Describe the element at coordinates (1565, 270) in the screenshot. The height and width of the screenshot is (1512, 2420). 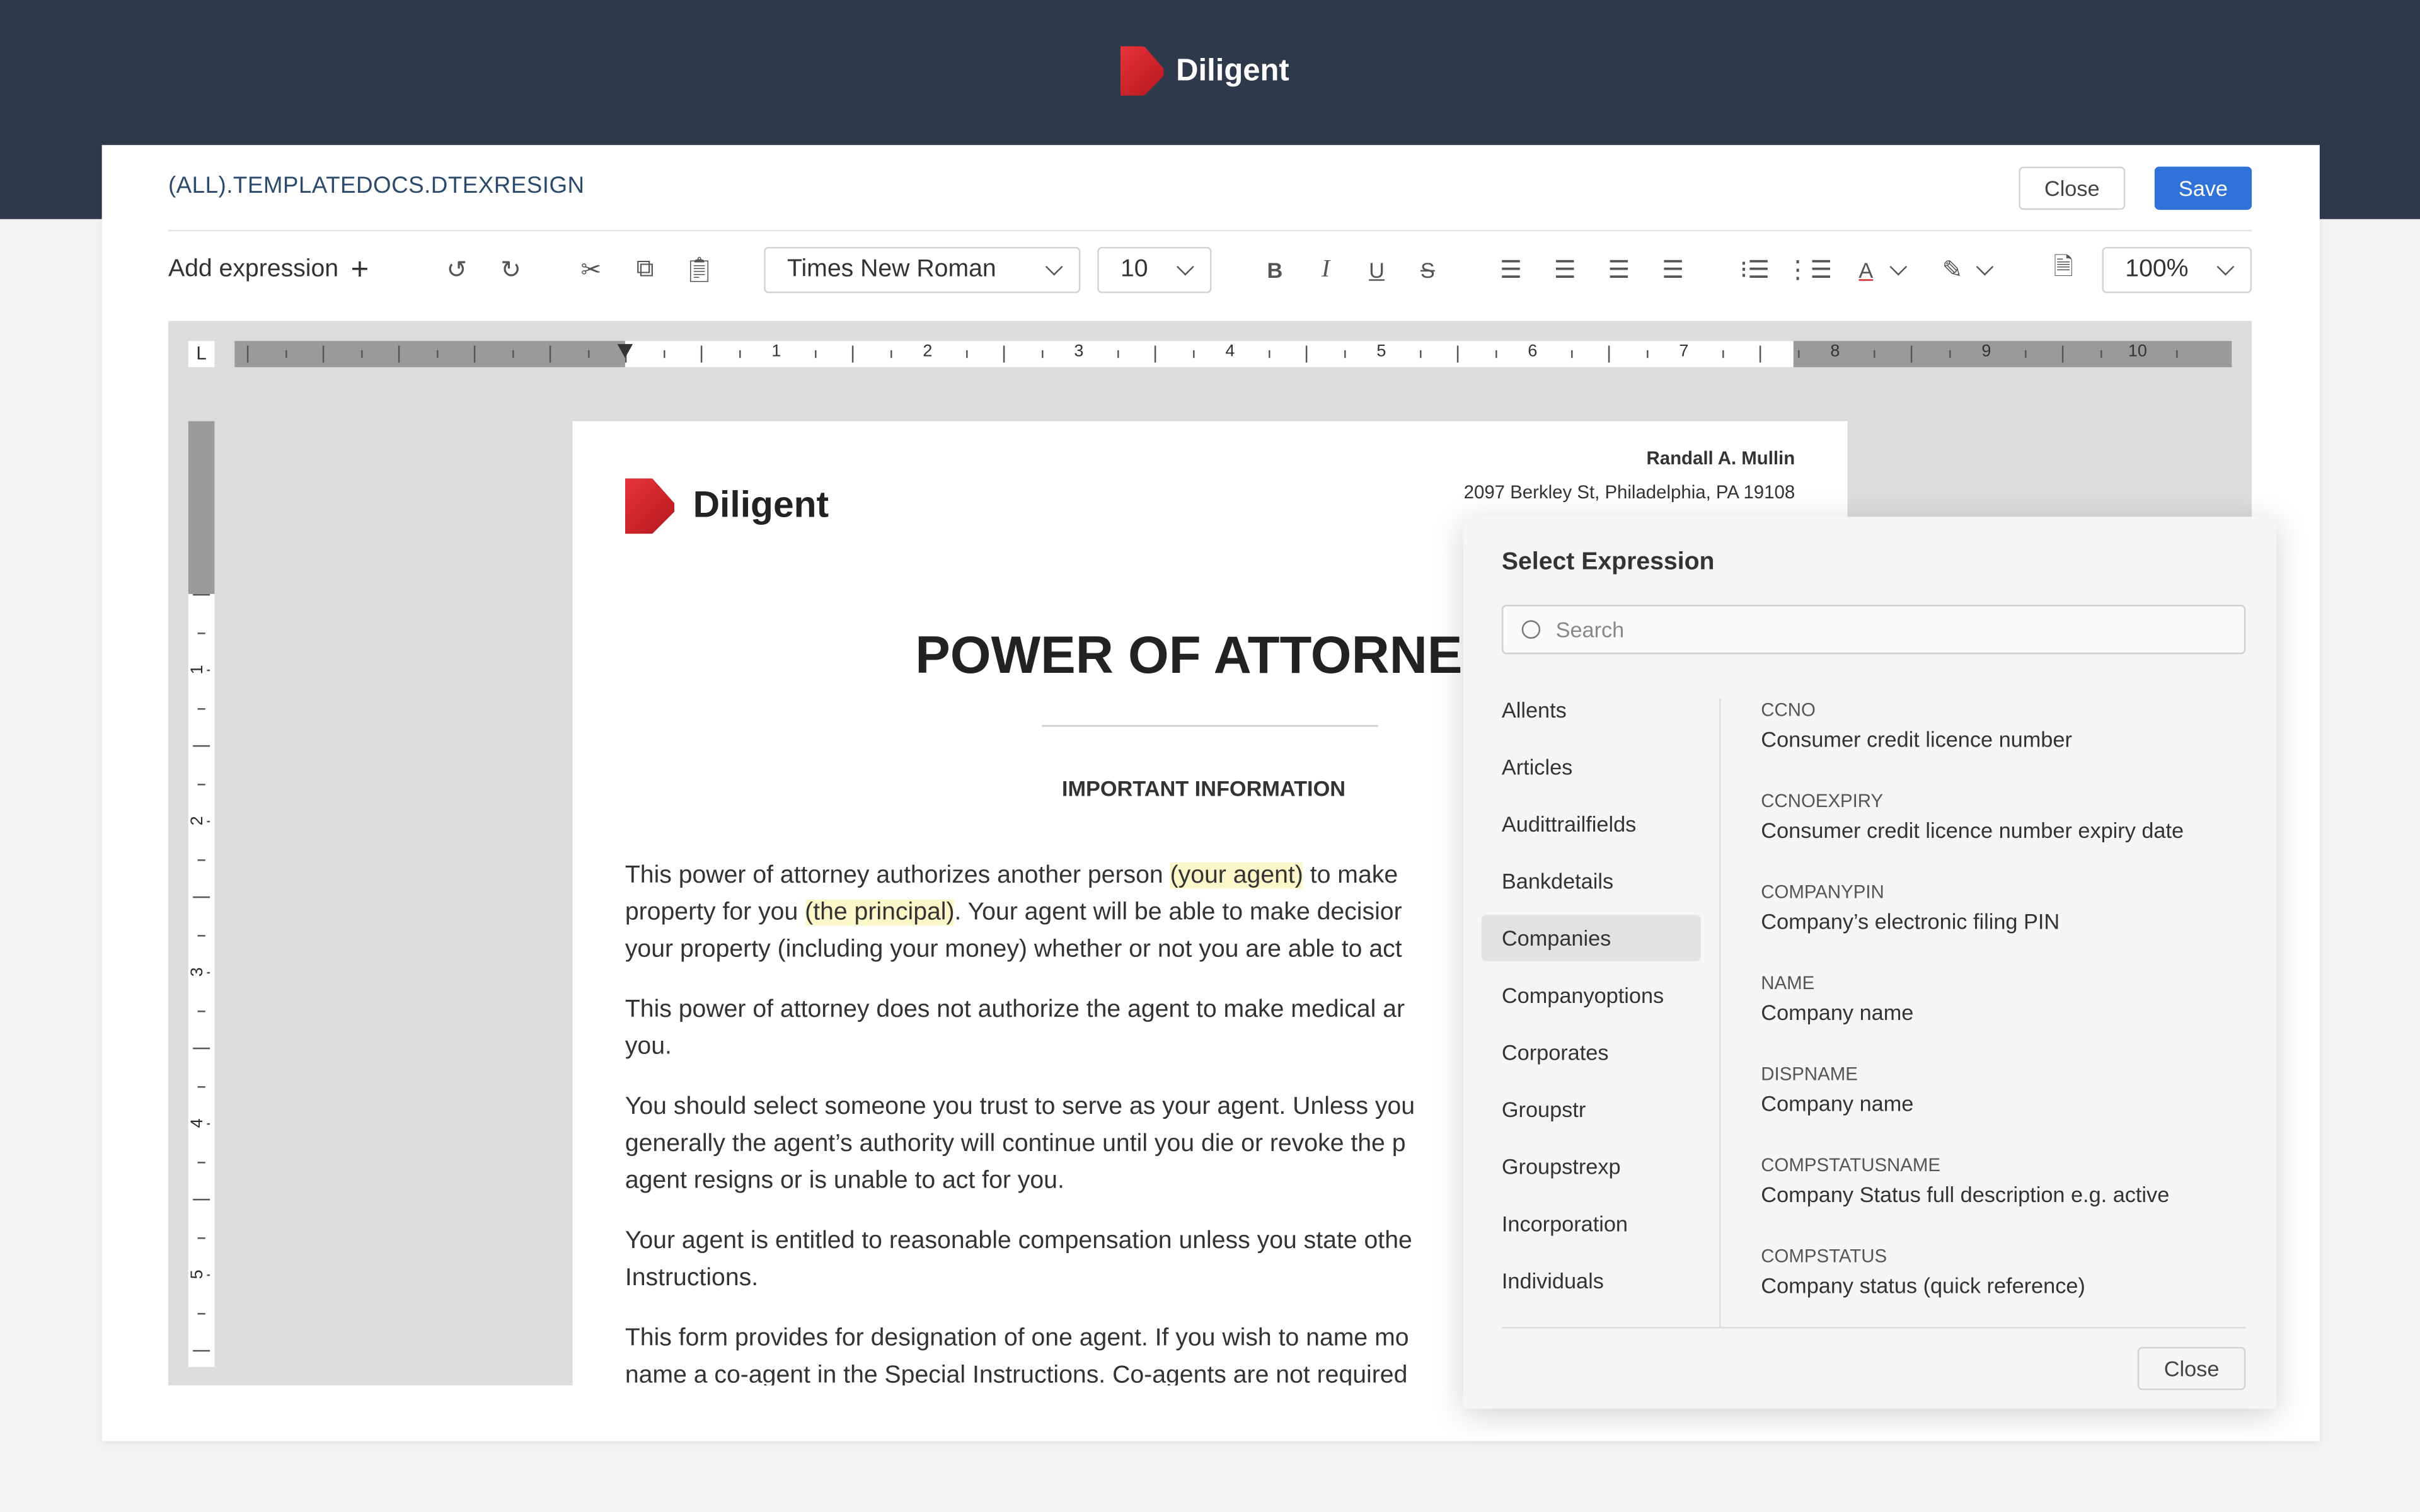
I see `align-center-icon: ☰` at that location.